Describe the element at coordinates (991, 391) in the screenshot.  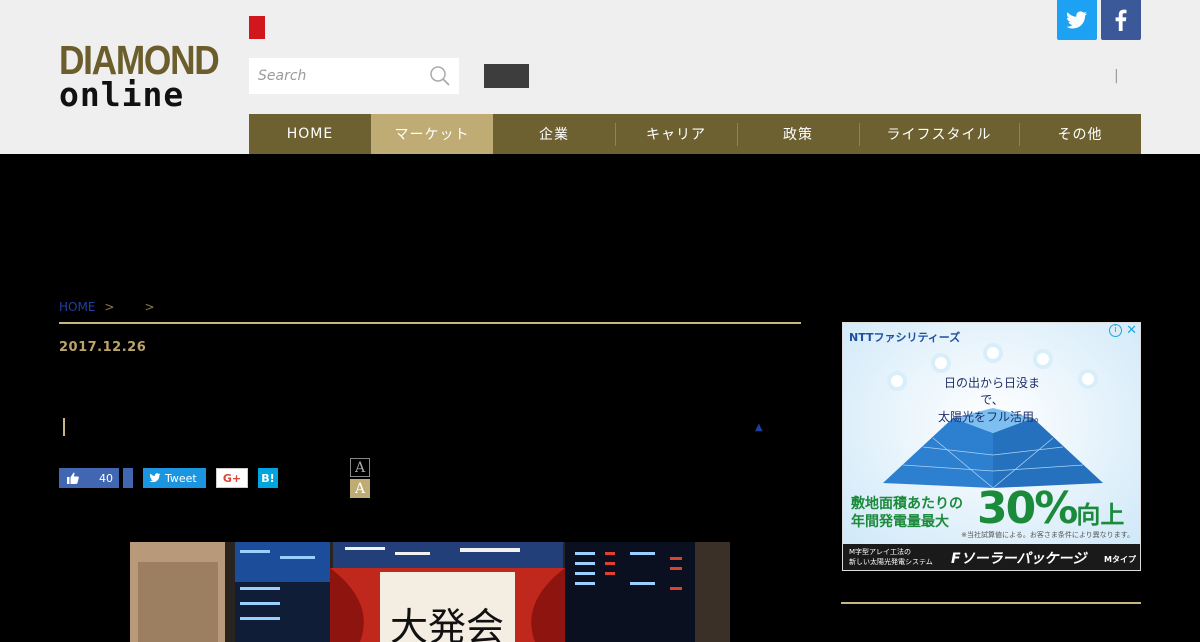
I see `ad-tagline-line: 日の出から日没まで、` at that location.